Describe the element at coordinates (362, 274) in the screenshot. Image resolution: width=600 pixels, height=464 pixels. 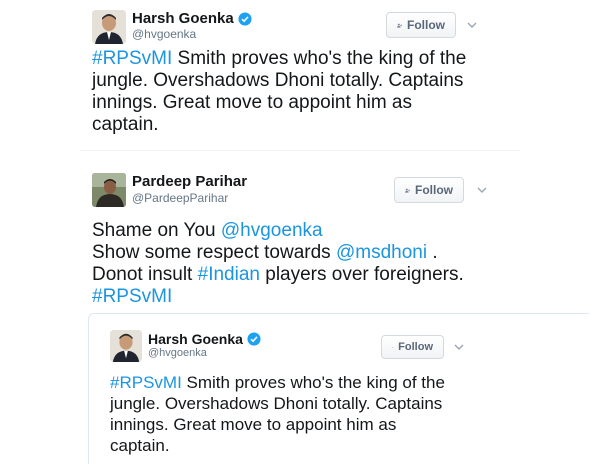
I see `tweet-text-segment: players over foreigners.` at that location.